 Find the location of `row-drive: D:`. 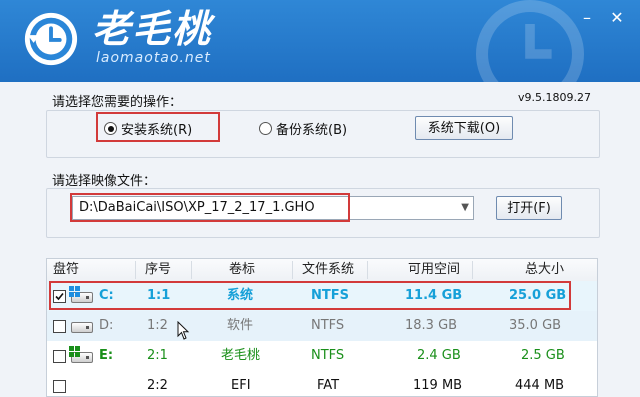

row-drive: D: is located at coordinates (106, 325).